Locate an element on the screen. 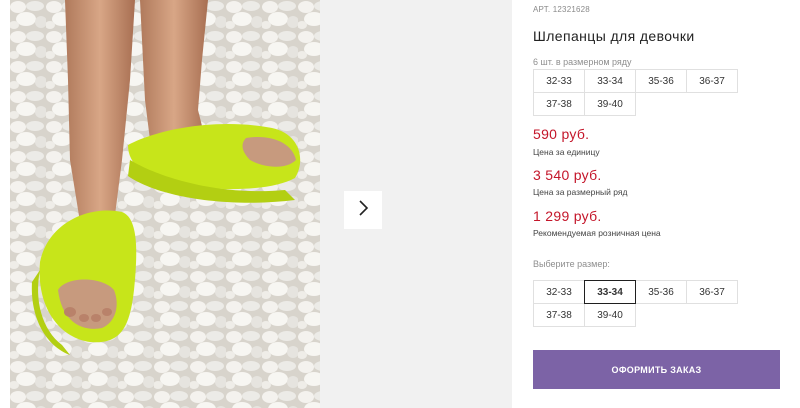 Image resolution: width=800 pixels, height=408 pixels. article-number: АРТ. 12321628 is located at coordinates (561, 9).